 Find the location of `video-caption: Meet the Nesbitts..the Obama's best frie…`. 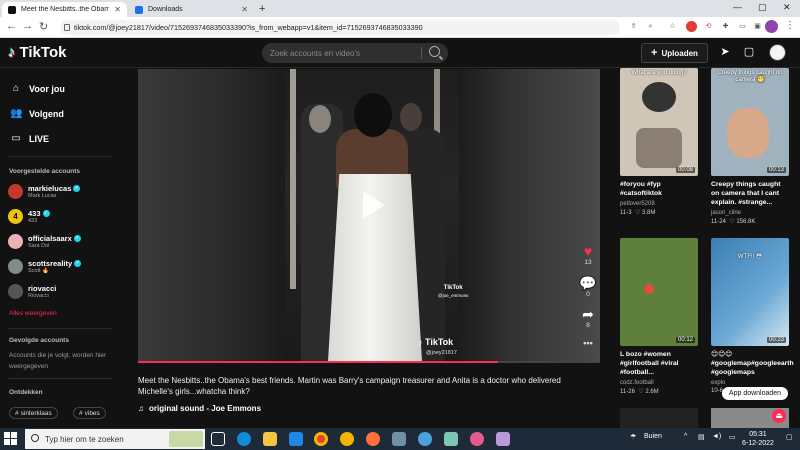

video-caption: Meet the Nesbitts..the Obama's best frie… is located at coordinates (349, 386).